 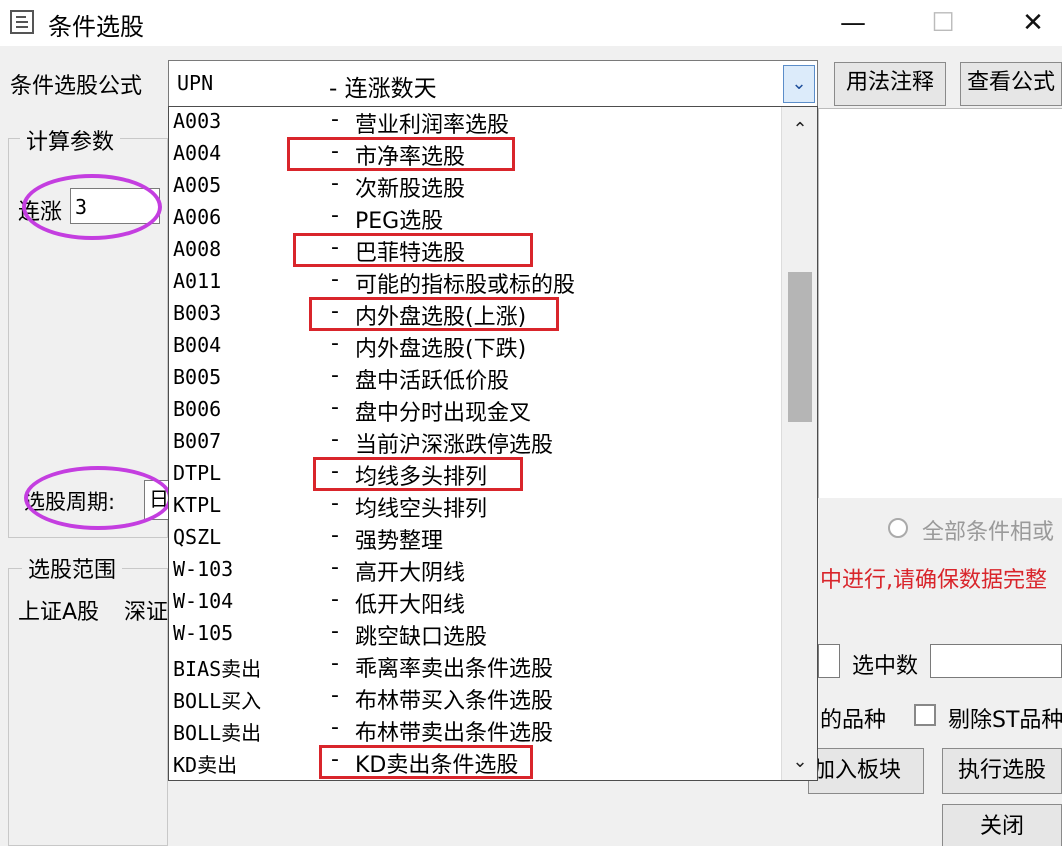 What do you see at coordinates (454, 733) in the screenshot?
I see `list-item-name: 布林带卖出条件选股` at bounding box center [454, 733].